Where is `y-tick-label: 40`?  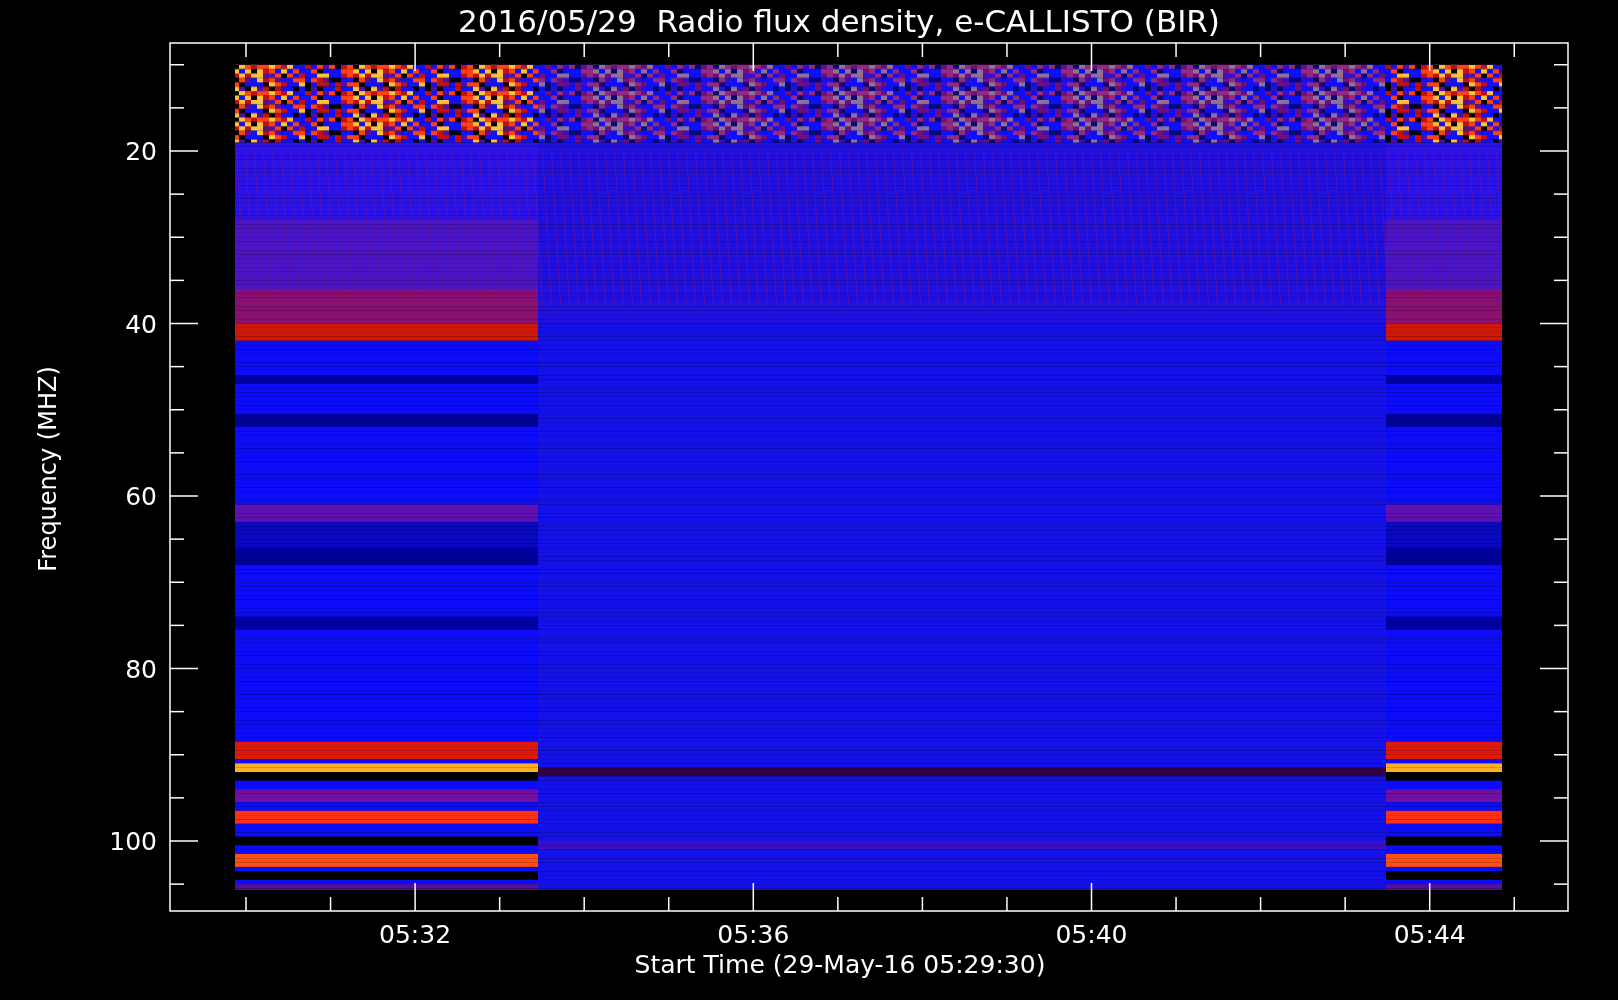 y-tick-label: 40 is located at coordinates (141, 324).